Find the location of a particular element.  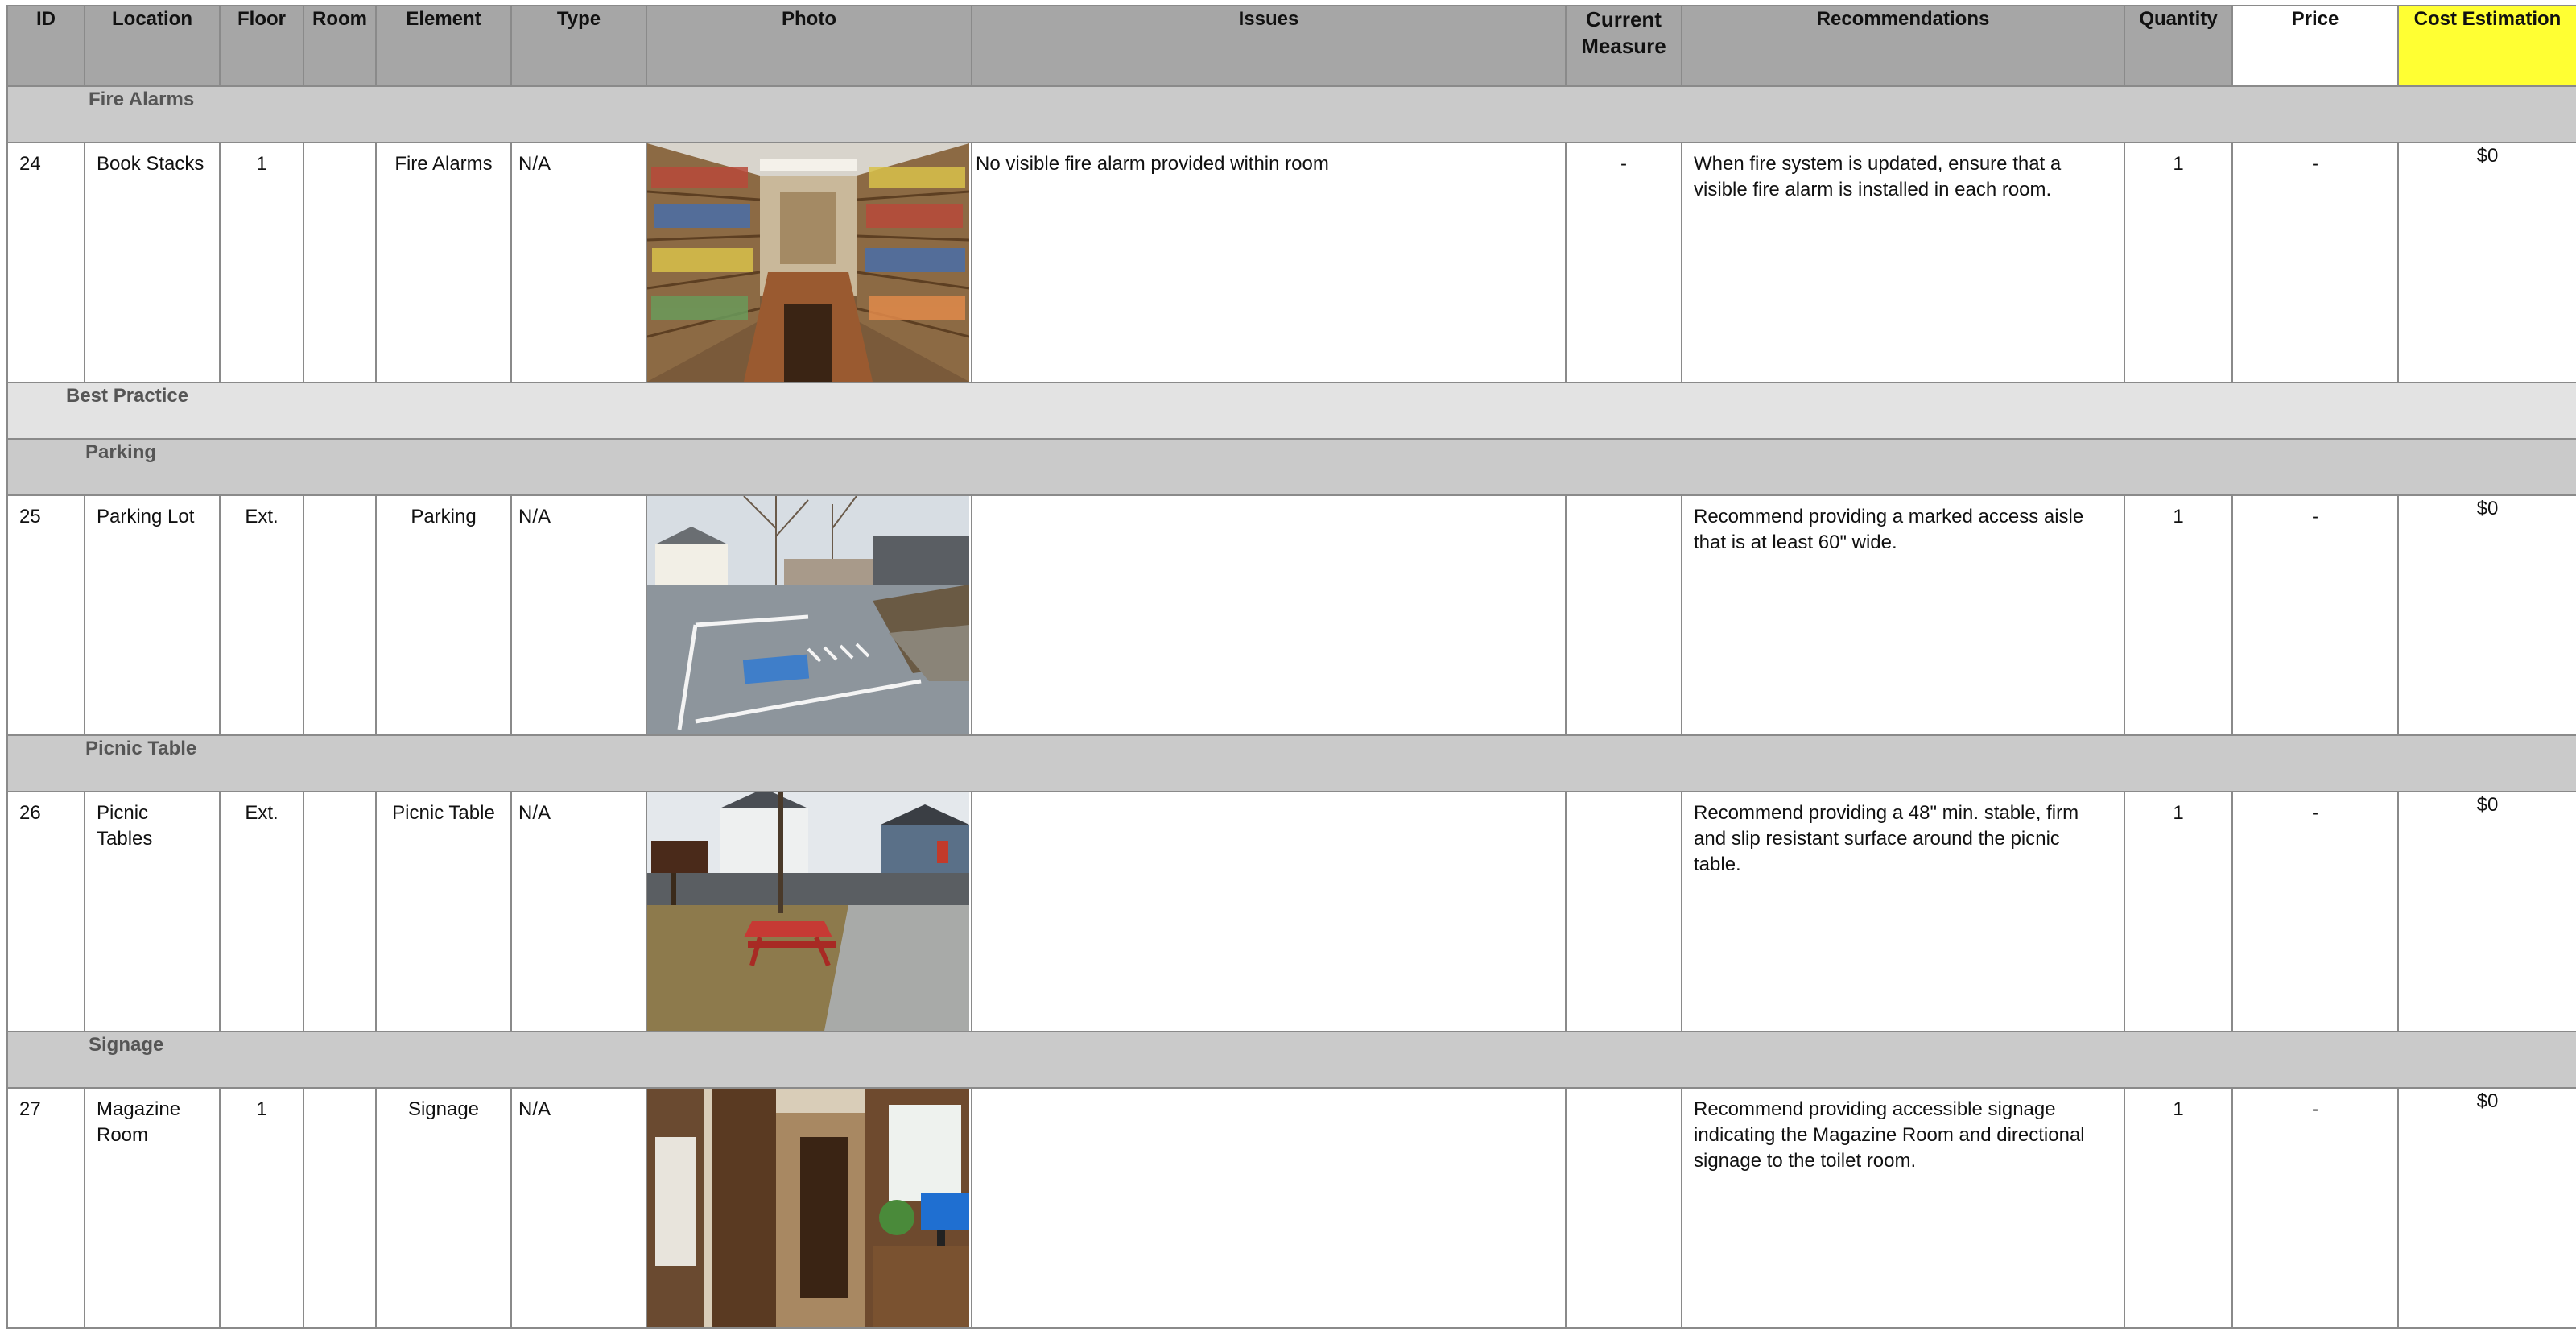

picnic-table-photo is located at coordinates (808, 911).